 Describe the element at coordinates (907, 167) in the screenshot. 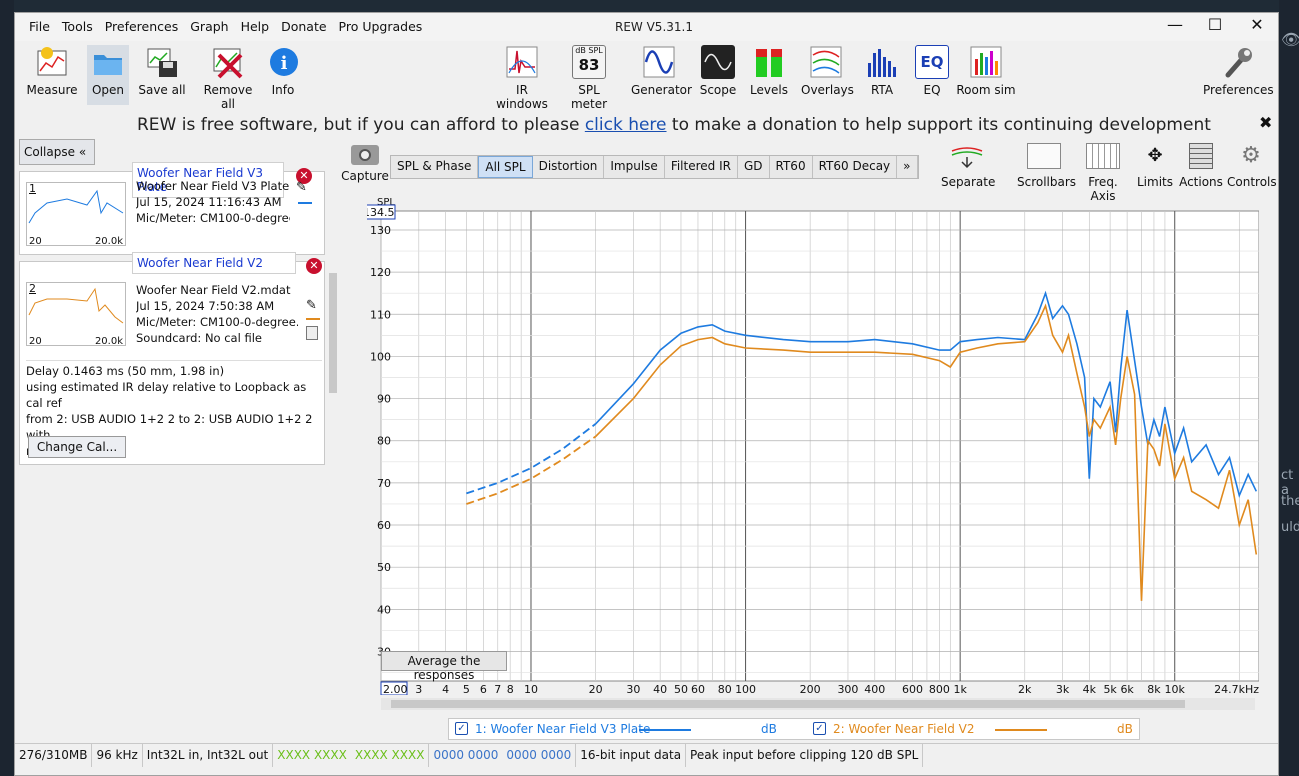

I see `tab-more: »` at that location.